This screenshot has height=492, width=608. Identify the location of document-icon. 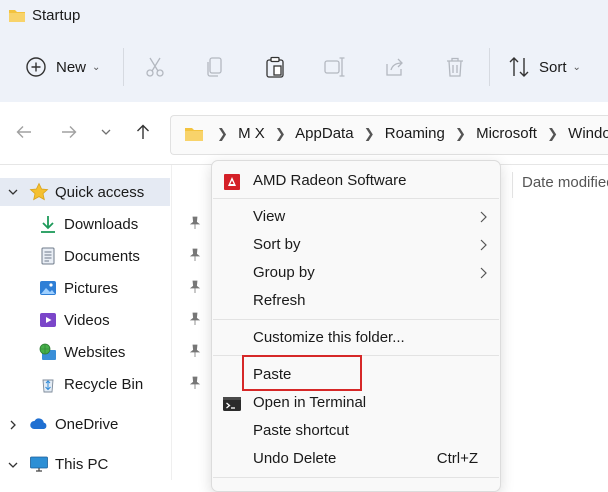
(48, 256).